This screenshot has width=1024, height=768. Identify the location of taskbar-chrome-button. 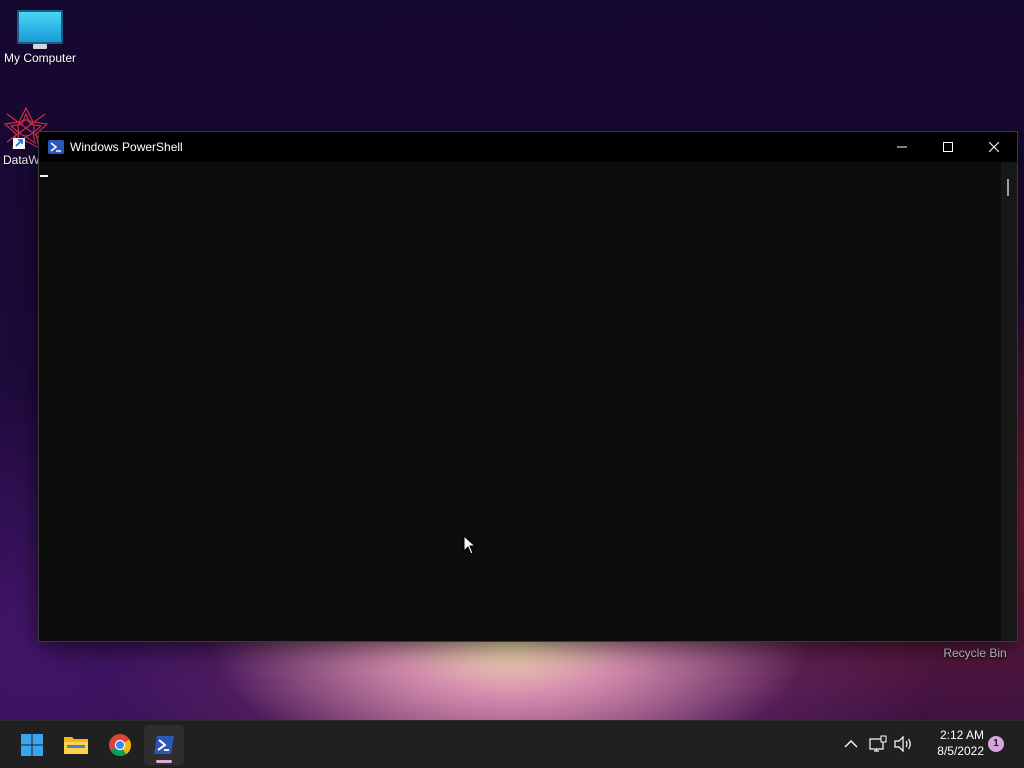
(120, 745).